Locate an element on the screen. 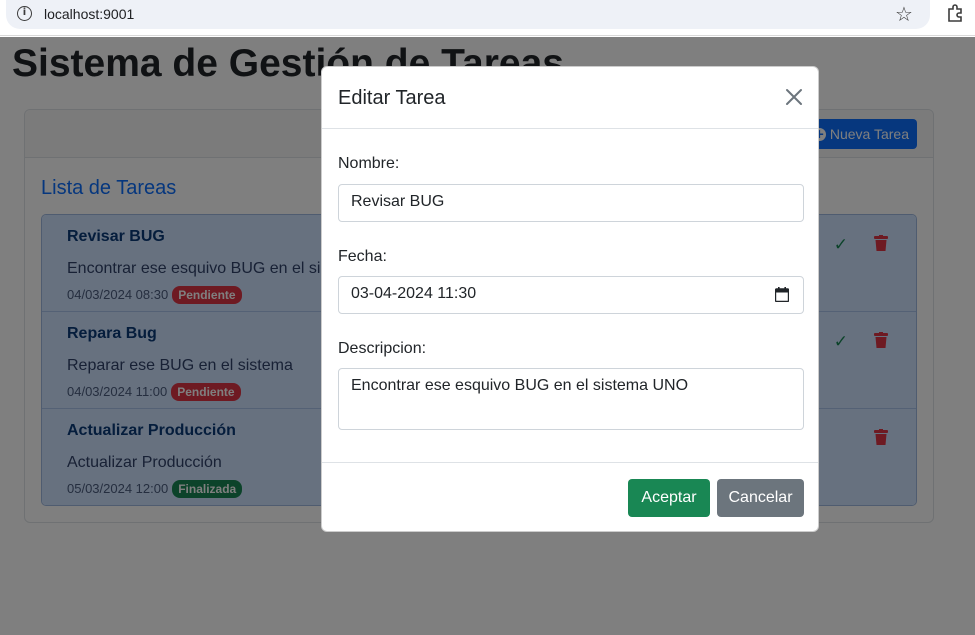  modal-header: Editar Tarea is located at coordinates (570, 98).